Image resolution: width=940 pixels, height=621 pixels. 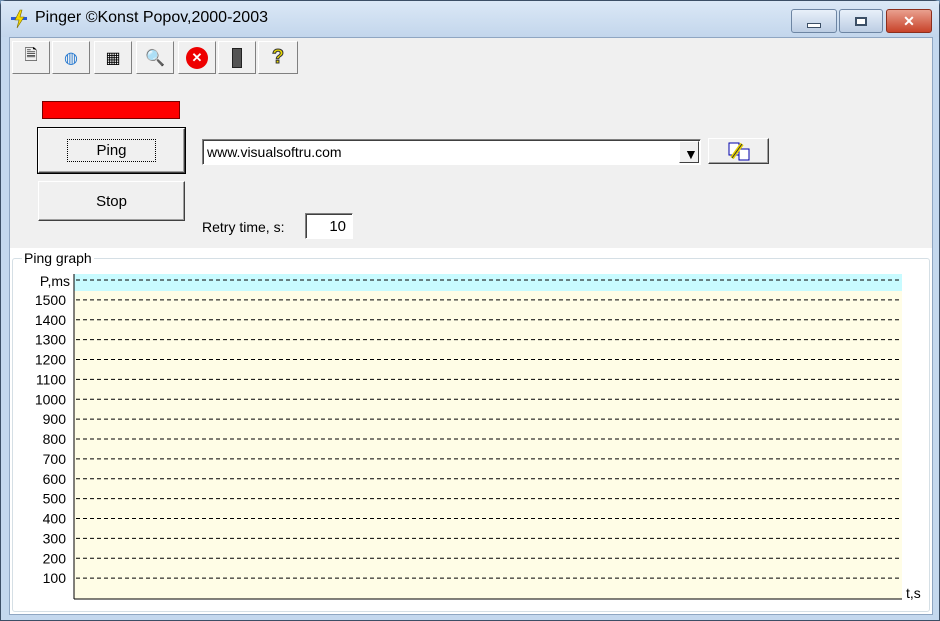 I want to click on ping-button: Ping, so click(x=111, y=150).